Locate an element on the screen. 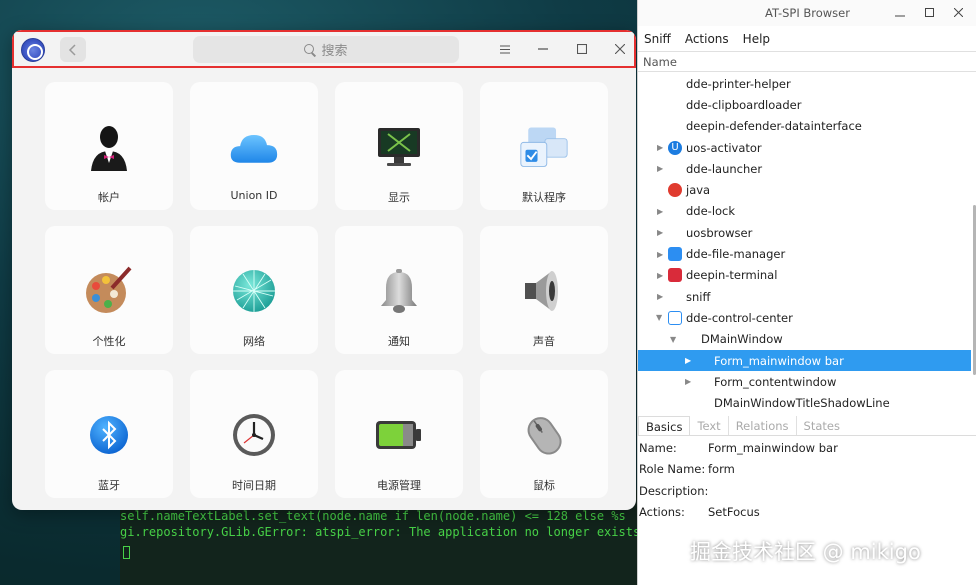  tile-label: 帐户 is located at coordinates (109, 197).